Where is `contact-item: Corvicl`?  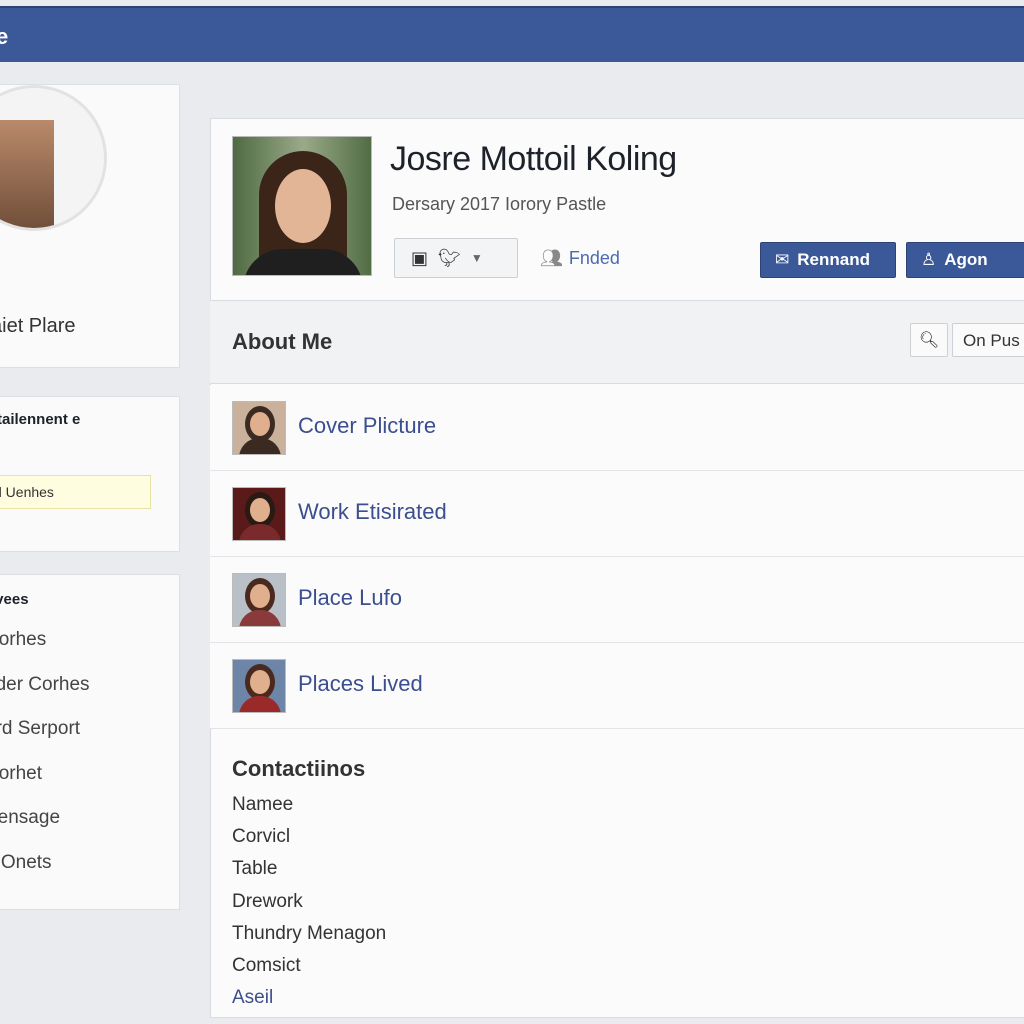 contact-item: Corvicl is located at coordinates (261, 837).